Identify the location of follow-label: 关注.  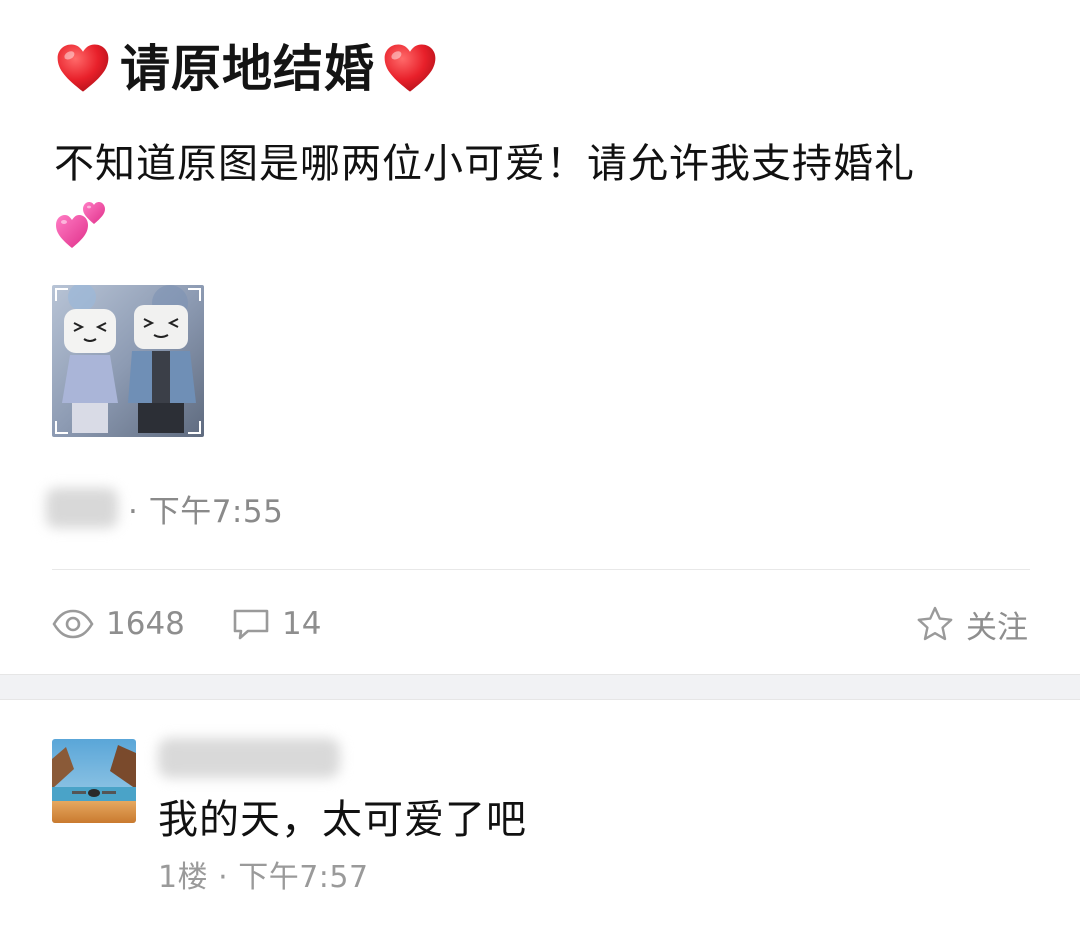
(997, 627).